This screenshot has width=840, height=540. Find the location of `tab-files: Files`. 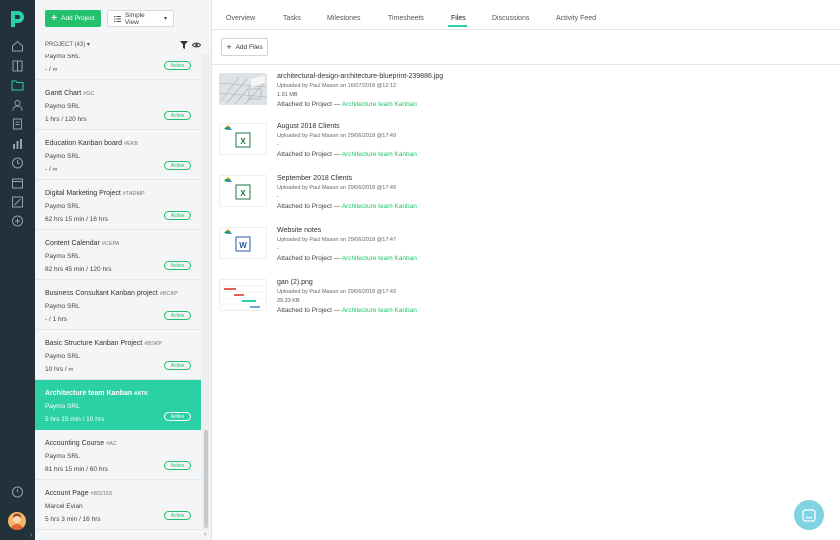

tab-files: Files is located at coordinates (458, 18).